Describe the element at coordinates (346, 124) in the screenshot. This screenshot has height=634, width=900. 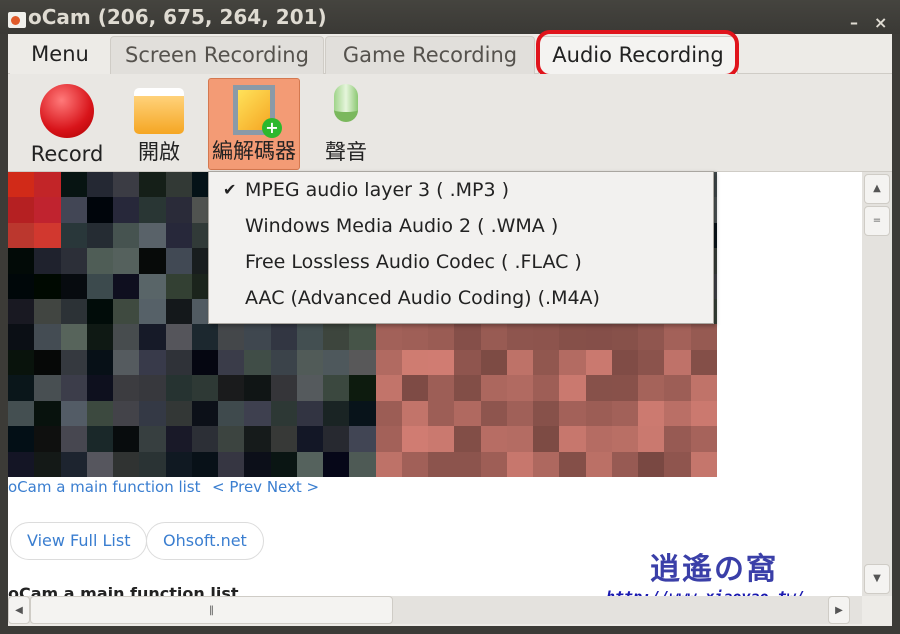
I see `sound-button: 聲音` at that location.